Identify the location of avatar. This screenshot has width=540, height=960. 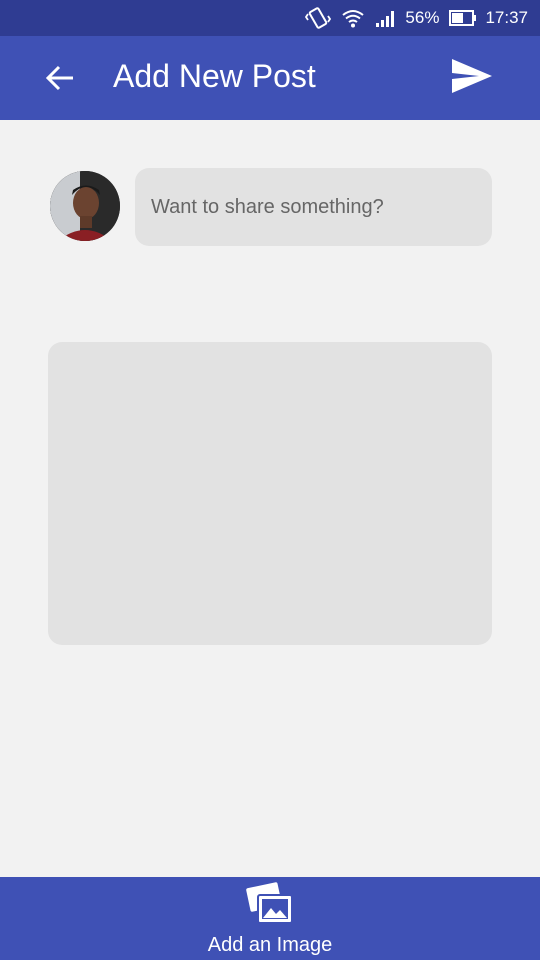
(85, 206).